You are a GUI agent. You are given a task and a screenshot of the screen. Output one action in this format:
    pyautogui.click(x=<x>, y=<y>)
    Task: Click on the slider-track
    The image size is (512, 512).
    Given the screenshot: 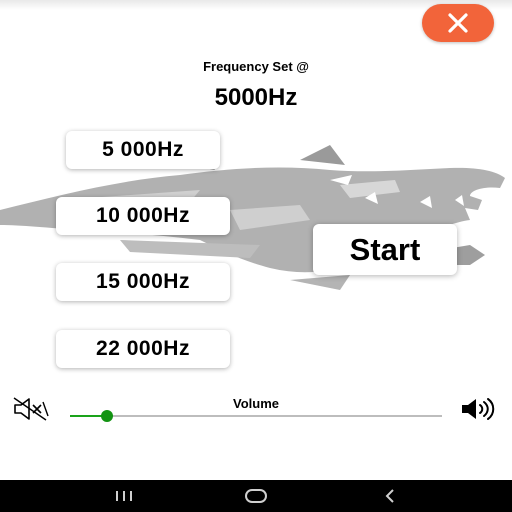 What is the action you would take?
    pyautogui.click(x=256, y=416)
    